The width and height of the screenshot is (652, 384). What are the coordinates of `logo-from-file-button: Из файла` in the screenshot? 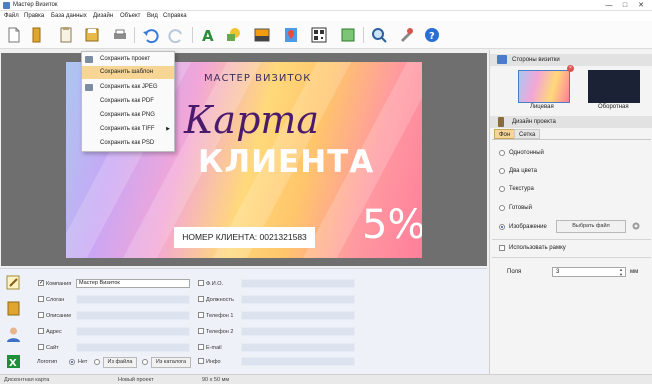 It's located at (120, 362).